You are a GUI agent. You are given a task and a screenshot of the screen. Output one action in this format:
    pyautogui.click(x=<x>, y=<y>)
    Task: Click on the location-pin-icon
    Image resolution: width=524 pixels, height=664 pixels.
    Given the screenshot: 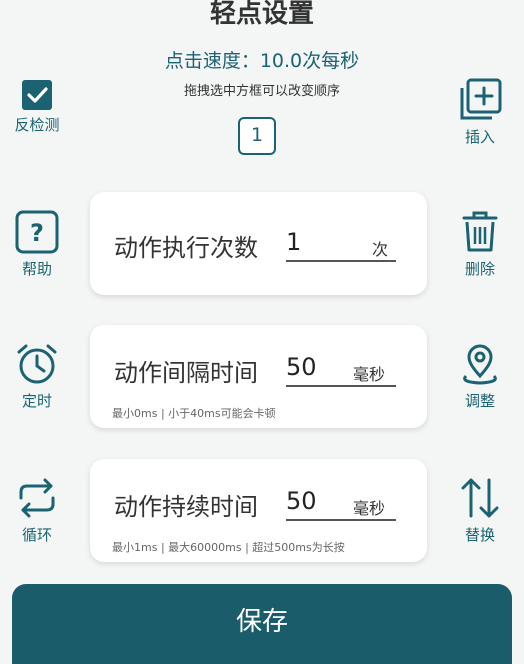 What is the action you would take?
    pyautogui.click(x=480, y=364)
    